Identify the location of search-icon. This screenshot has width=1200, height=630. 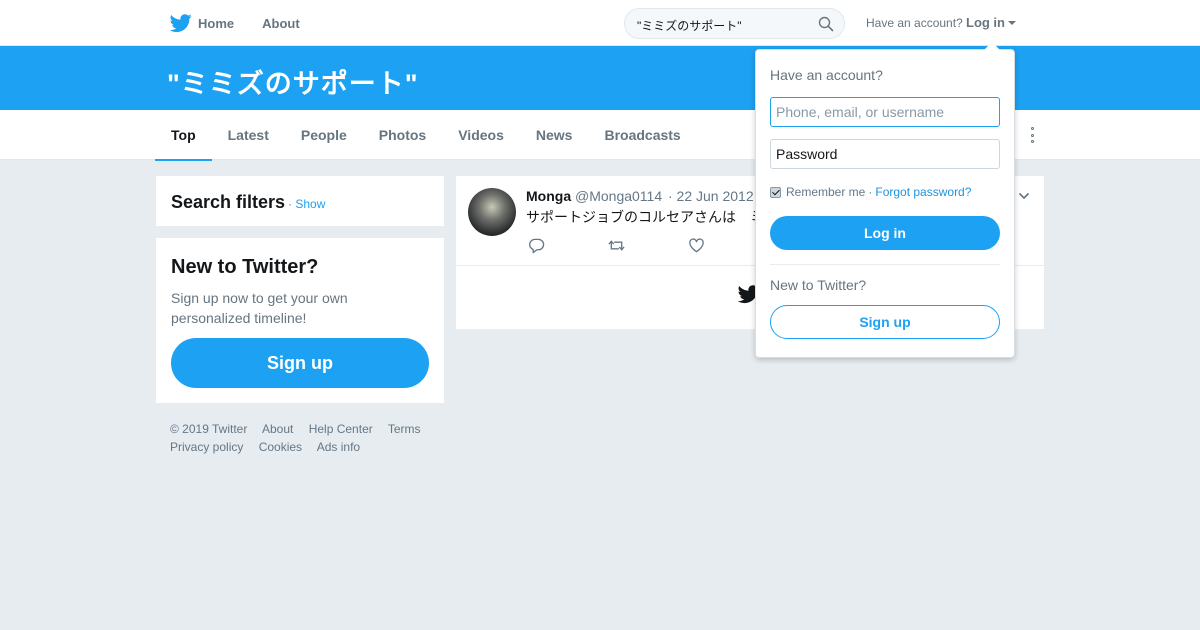
(826, 24).